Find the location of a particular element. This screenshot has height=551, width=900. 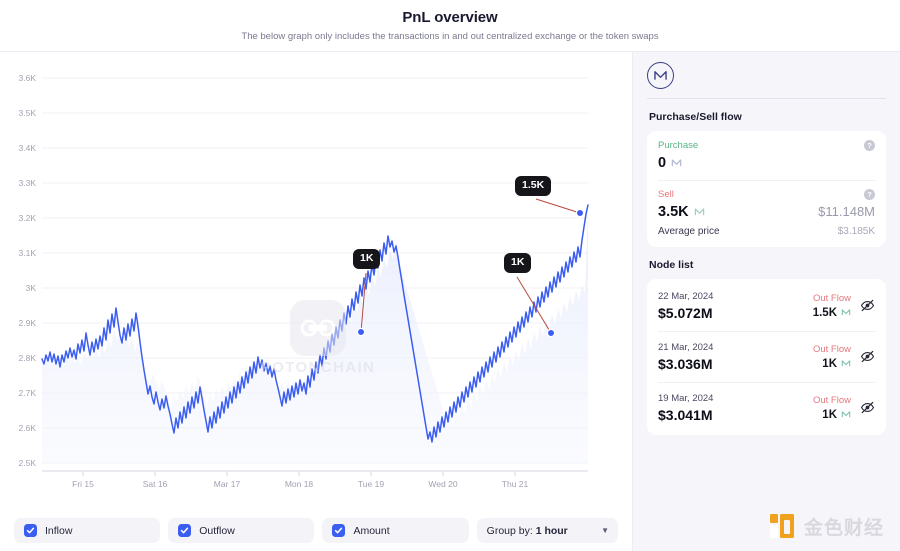

average-price-row: Average price $3.185K is located at coordinates (766, 231).